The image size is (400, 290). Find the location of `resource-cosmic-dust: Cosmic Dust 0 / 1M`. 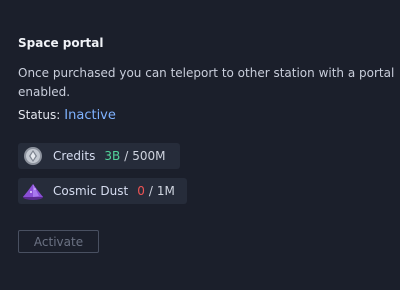

resource-cosmic-dust: Cosmic Dust 0 / 1M is located at coordinates (102, 191).